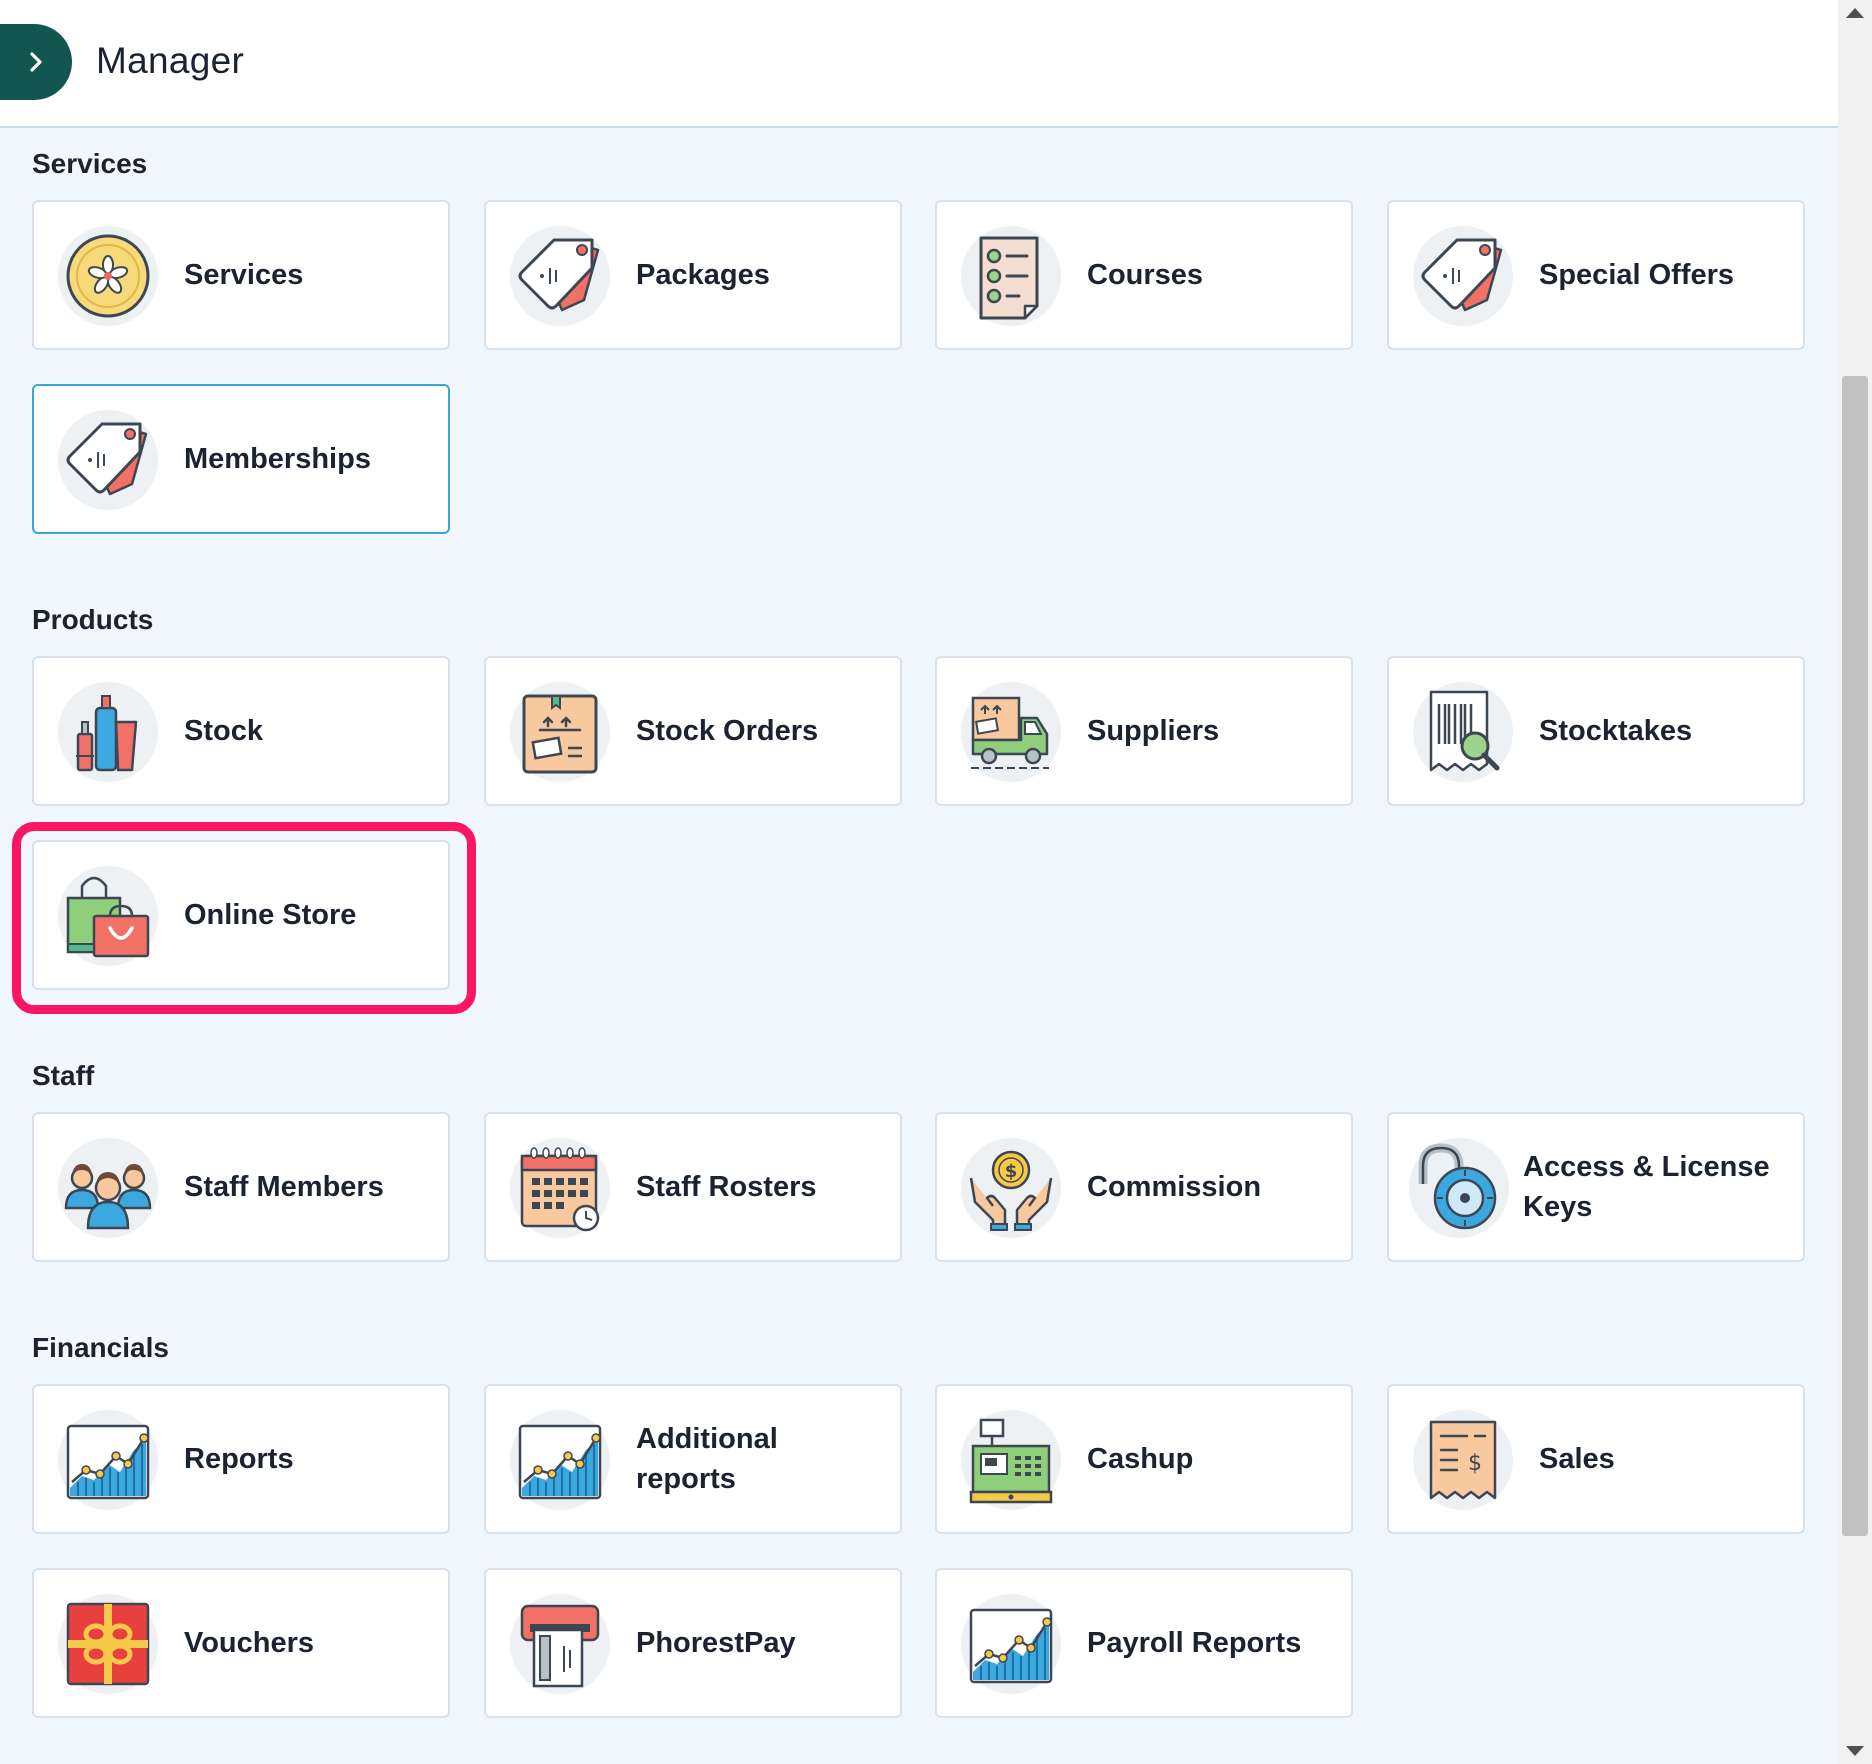 This screenshot has height=1764, width=1872. I want to click on card-services: Services, so click(241, 275).